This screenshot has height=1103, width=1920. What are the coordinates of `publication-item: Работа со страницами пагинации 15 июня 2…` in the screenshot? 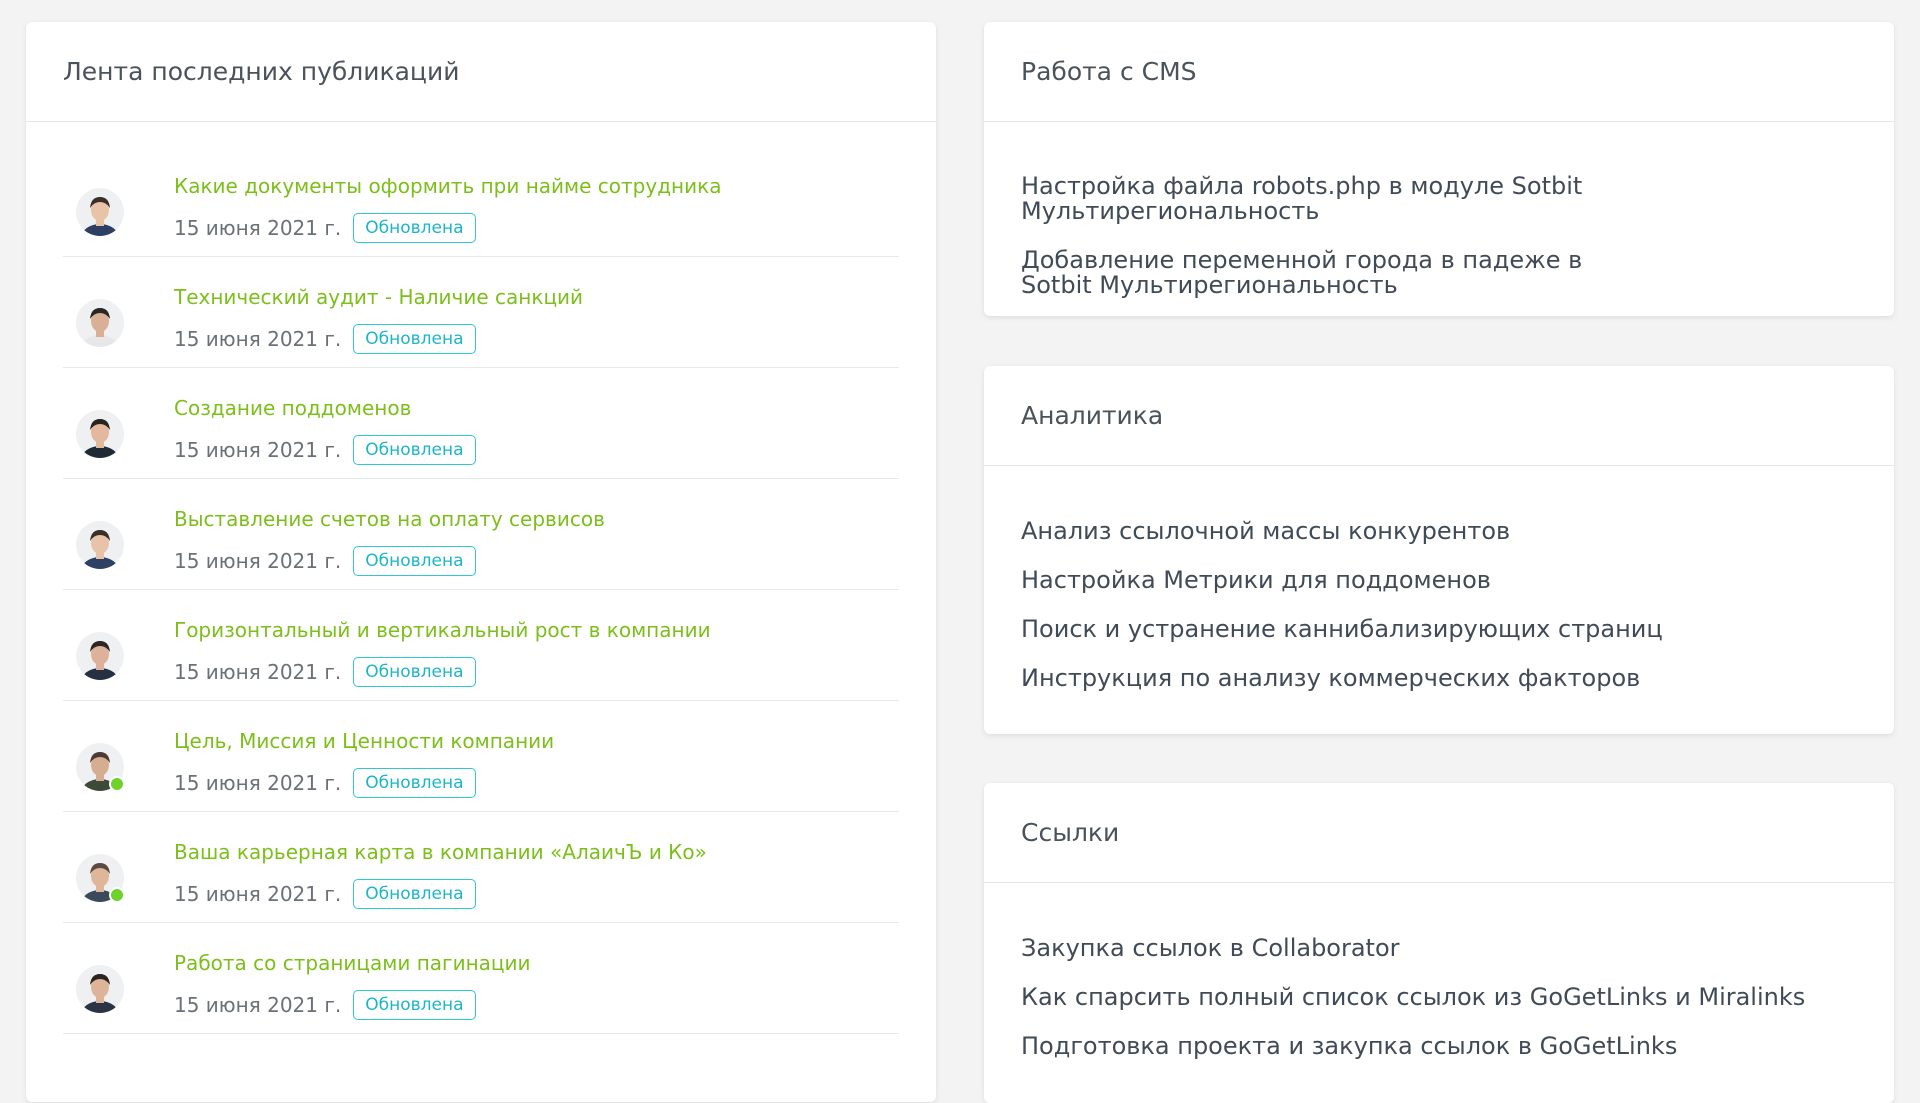 It's located at (481, 978).